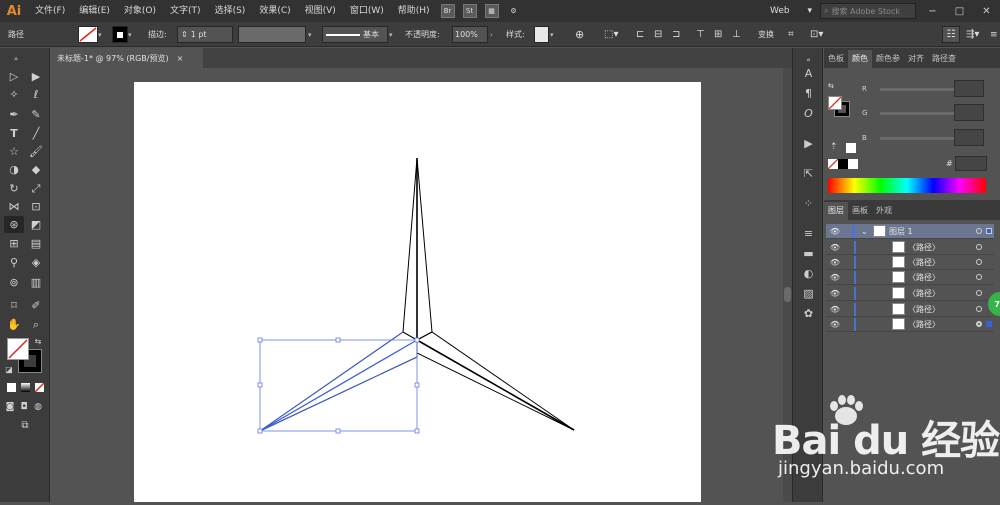  What do you see at coordinates (36, 76) in the screenshot?
I see `direct-selection-tool-icon: ▶` at bounding box center [36, 76].